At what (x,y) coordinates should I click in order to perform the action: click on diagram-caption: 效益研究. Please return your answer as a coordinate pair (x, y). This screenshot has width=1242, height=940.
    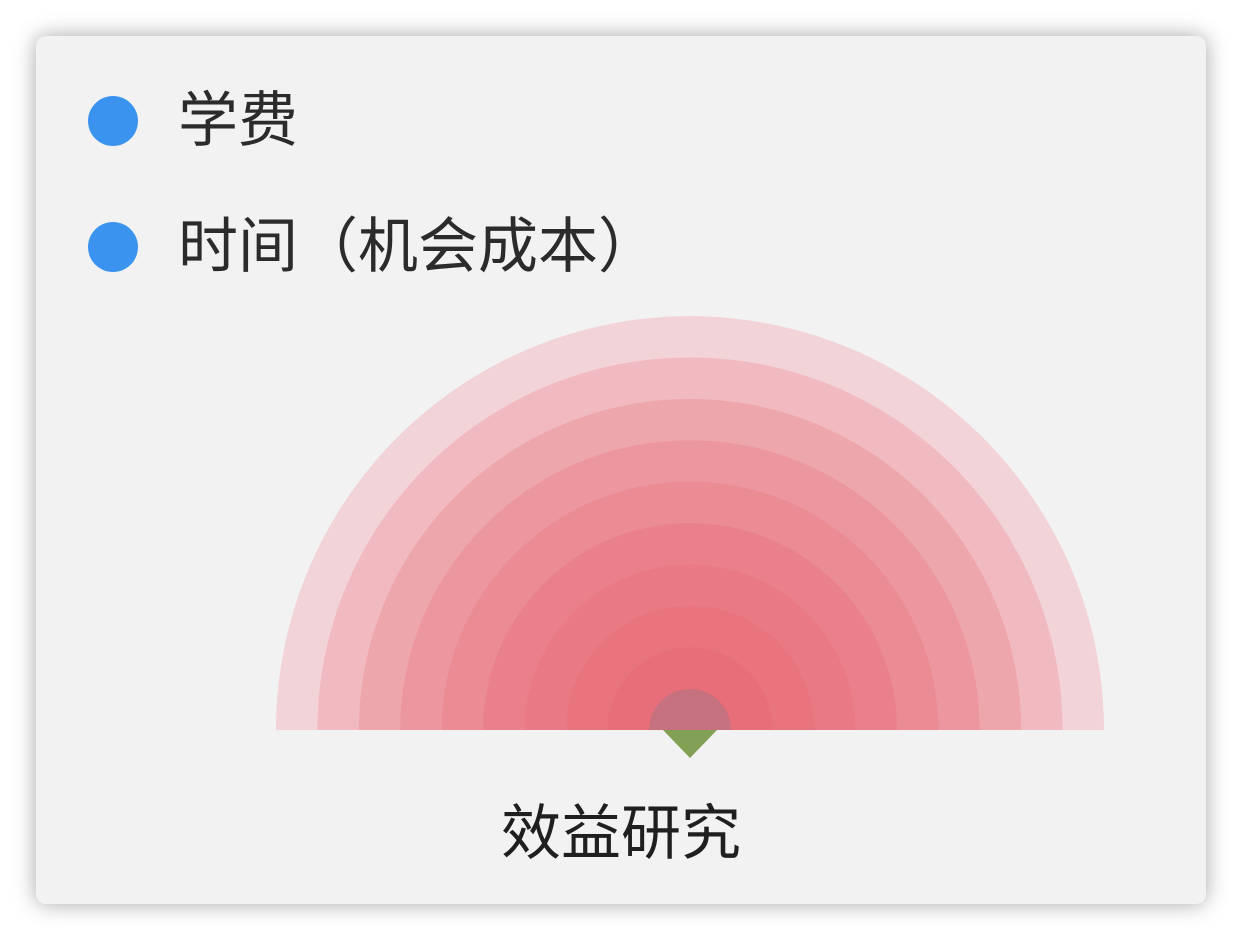
    Looking at the image, I should click on (621, 834).